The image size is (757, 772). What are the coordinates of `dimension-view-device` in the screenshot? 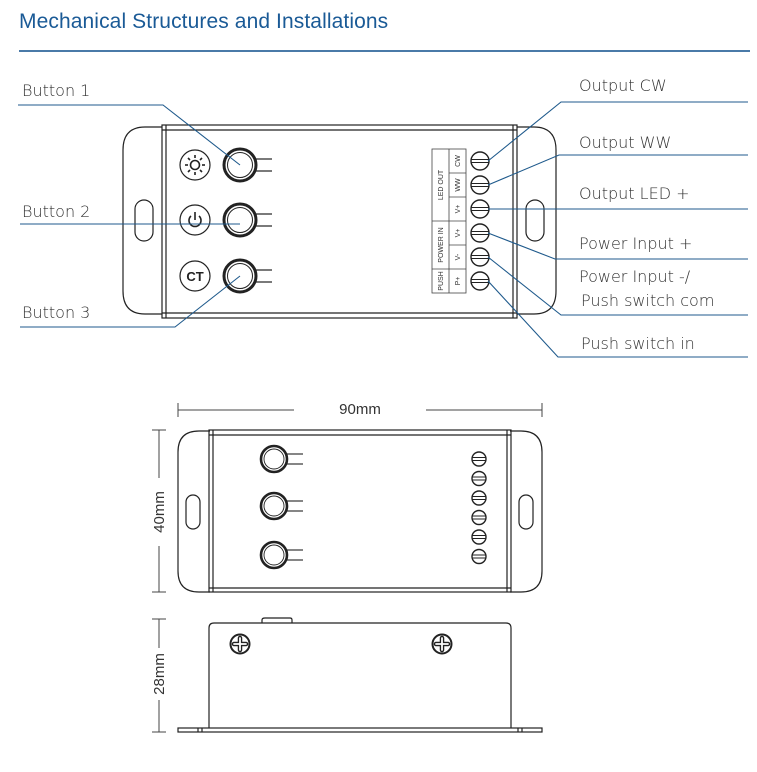 It's located at (360, 511).